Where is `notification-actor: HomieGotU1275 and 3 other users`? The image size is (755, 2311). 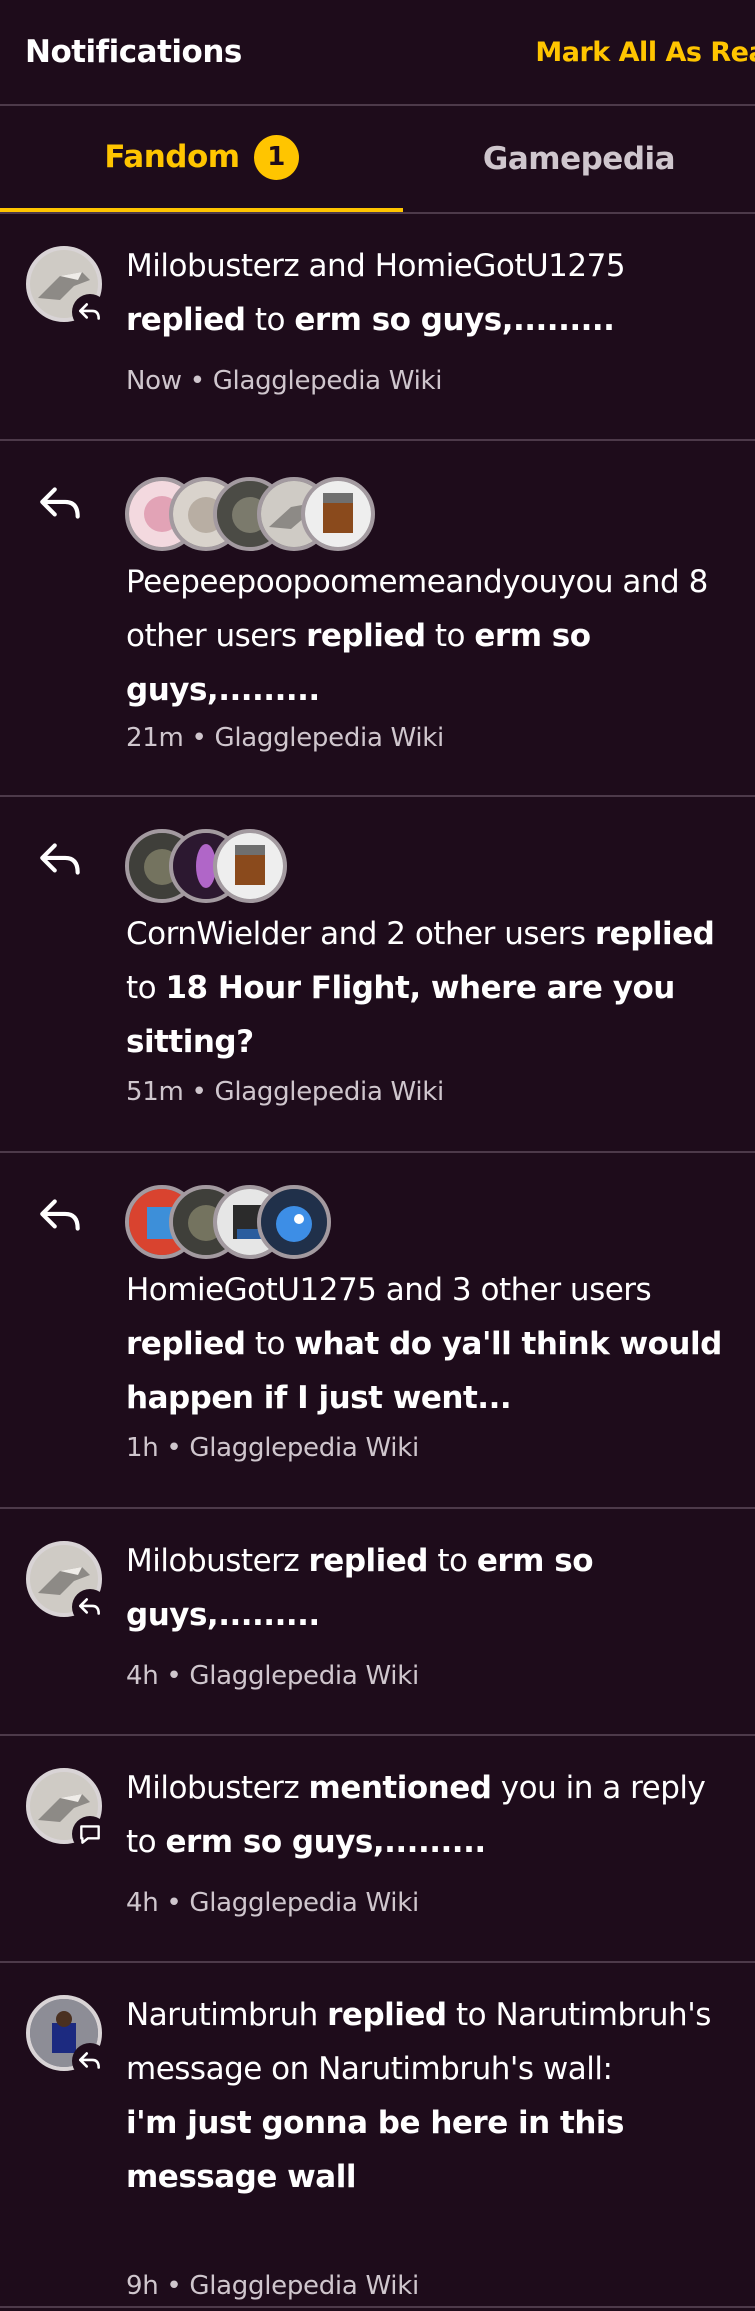 notification-actor: HomieGotU1275 and 3 other users is located at coordinates (389, 1290).